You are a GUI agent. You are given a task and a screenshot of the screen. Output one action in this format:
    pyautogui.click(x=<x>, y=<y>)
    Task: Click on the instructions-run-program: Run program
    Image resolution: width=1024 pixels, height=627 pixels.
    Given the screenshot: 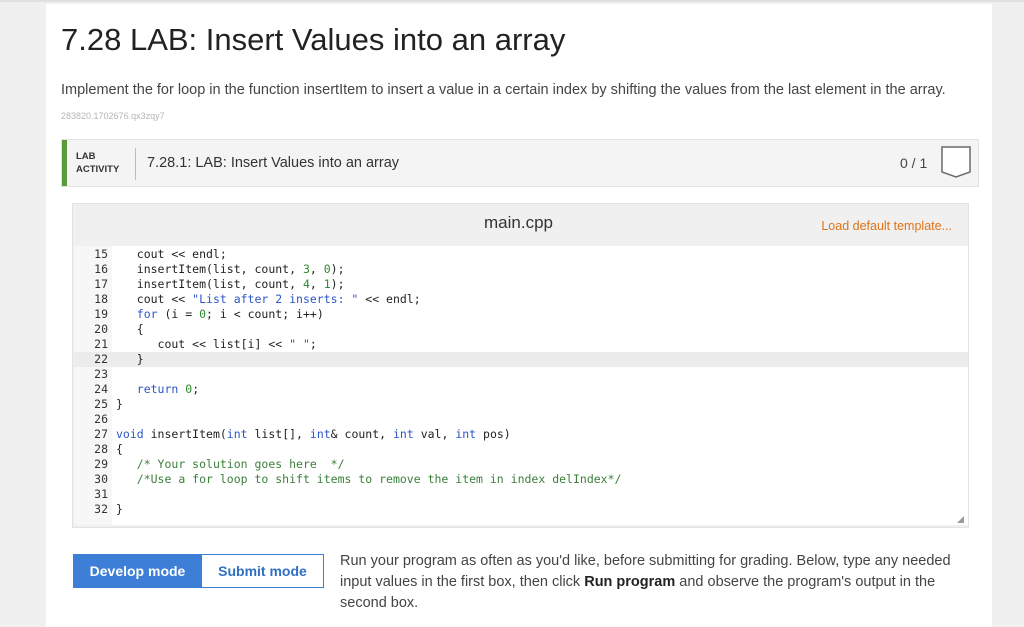 What is the action you would take?
    pyautogui.click(x=630, y=582)
    